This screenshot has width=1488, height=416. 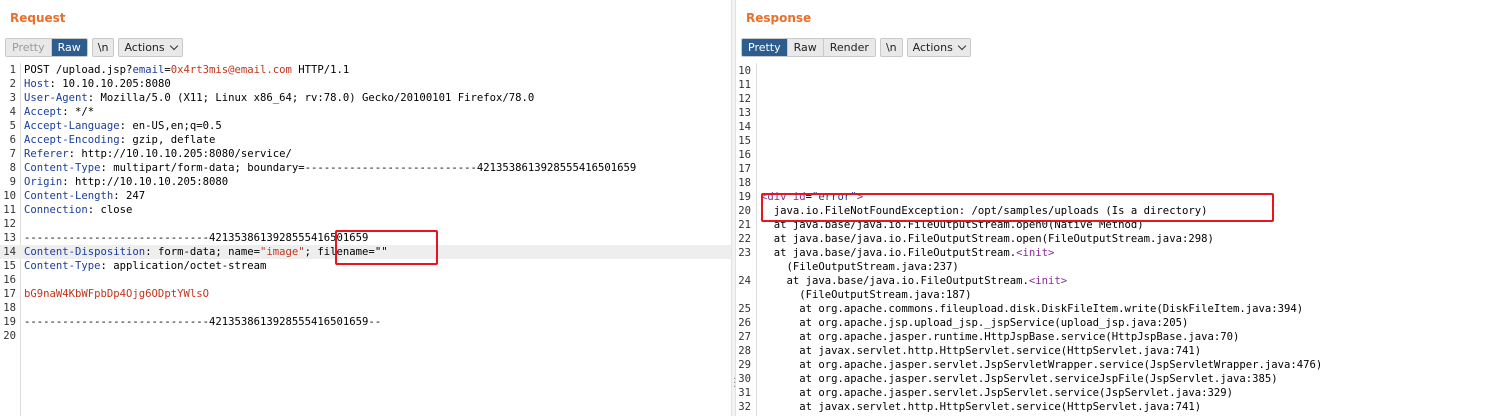 What do you see at coordinates (365, 140) in the screenshot?
I see `request-code-line: 6 Accept-Encoding: gzip, deflate` at bounding box center [365, 140].